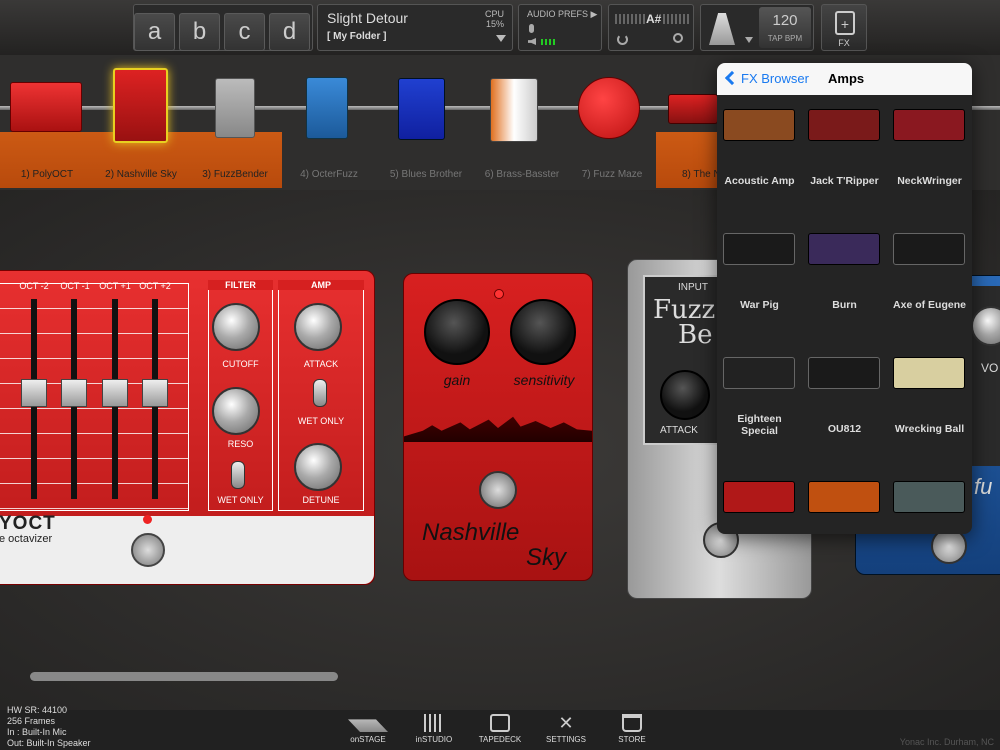 This screenshot has width=1000, height=750. I want to click on chevron-down-icon, so click(501, 38).